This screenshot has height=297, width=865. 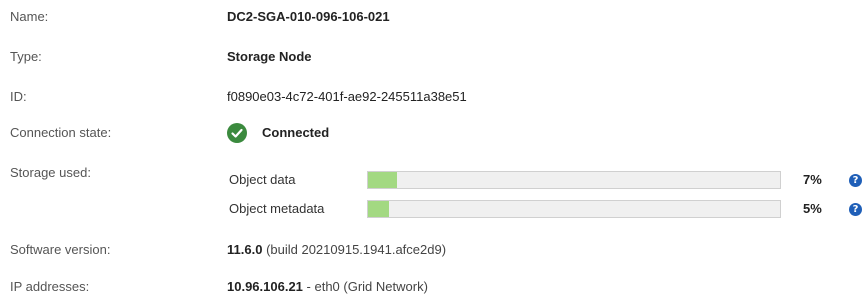 I want to click on software-value: 11.6.0 (build 20210915.1941.afce2d9), so click(x=336, y=250).